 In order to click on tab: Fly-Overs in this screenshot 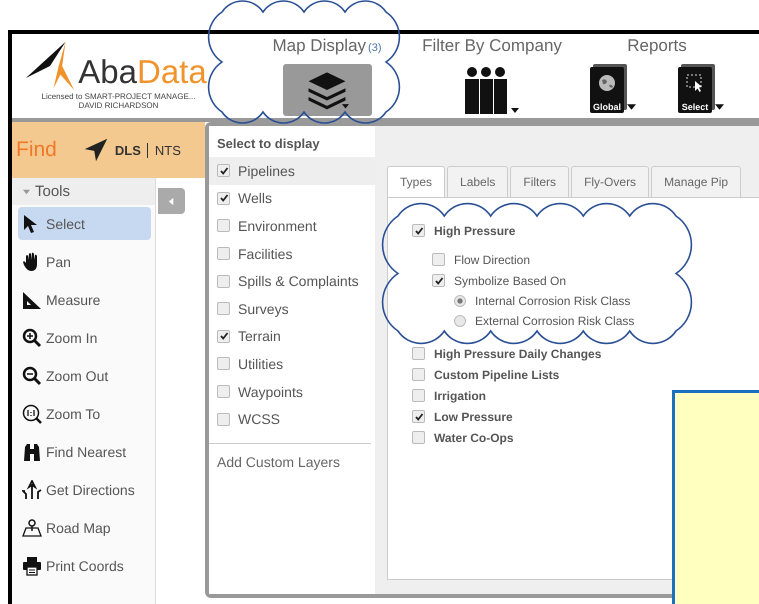, I will do `click(610, 182)`.